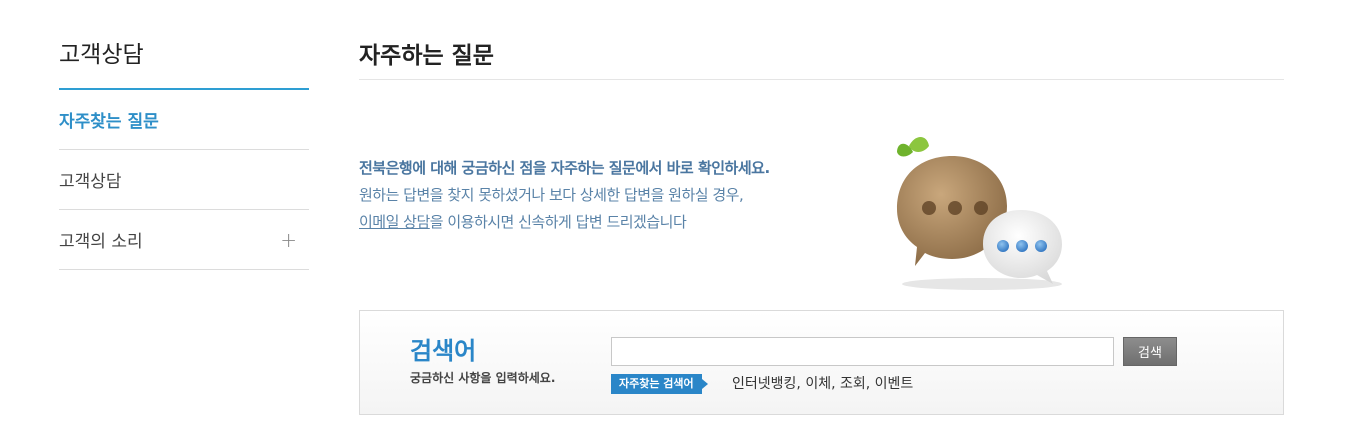 This screenshot has height=431, width=1363. I want to click on intro-line-2: 원하는 답변을 찾지 못하셨거나 보다 상세한 답변을 원하실 경우,, so click(551, 195).